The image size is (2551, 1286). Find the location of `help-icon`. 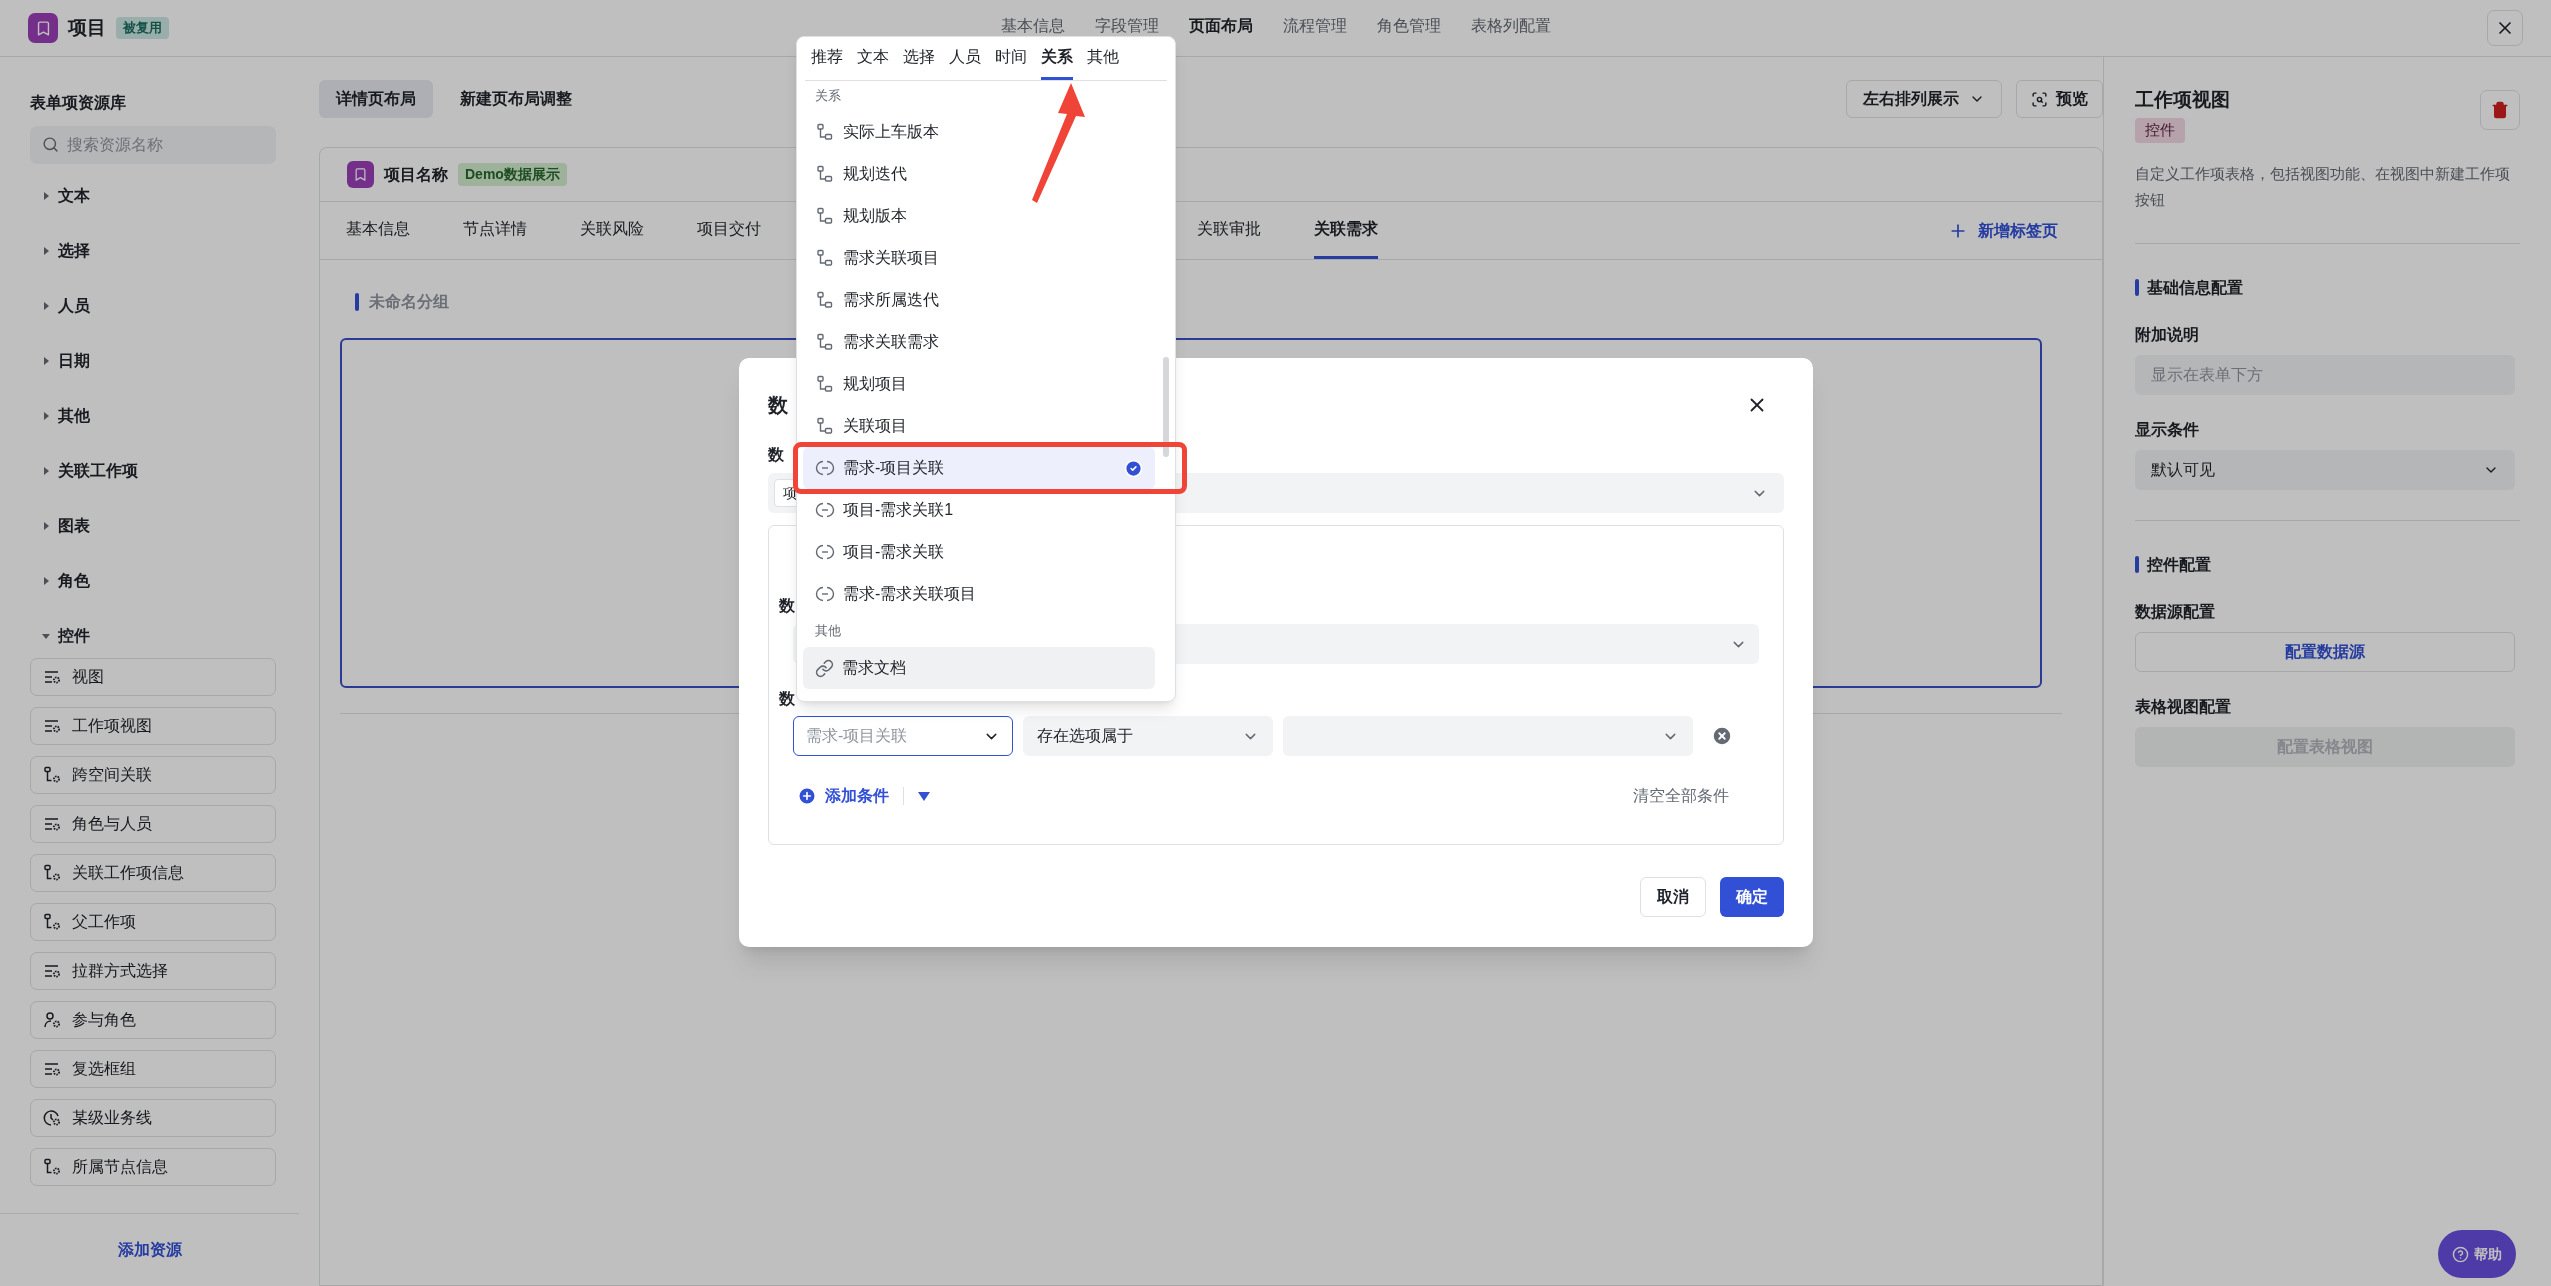

help-icon is located at coordinates (2460, 1254).